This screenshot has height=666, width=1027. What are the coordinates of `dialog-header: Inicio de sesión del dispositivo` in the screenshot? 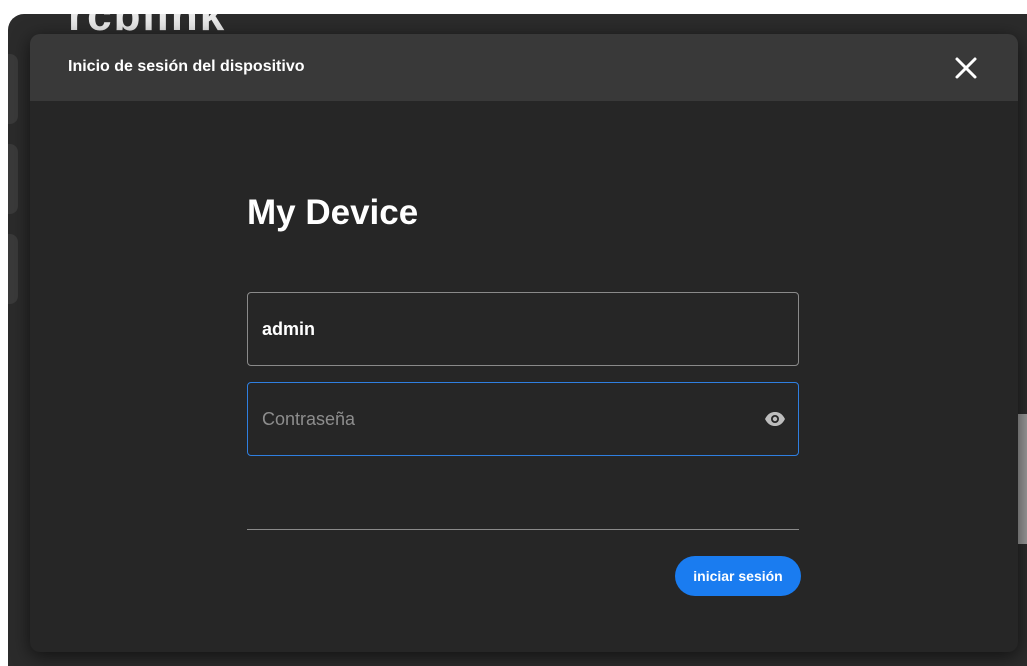 It's located at (524, 67).